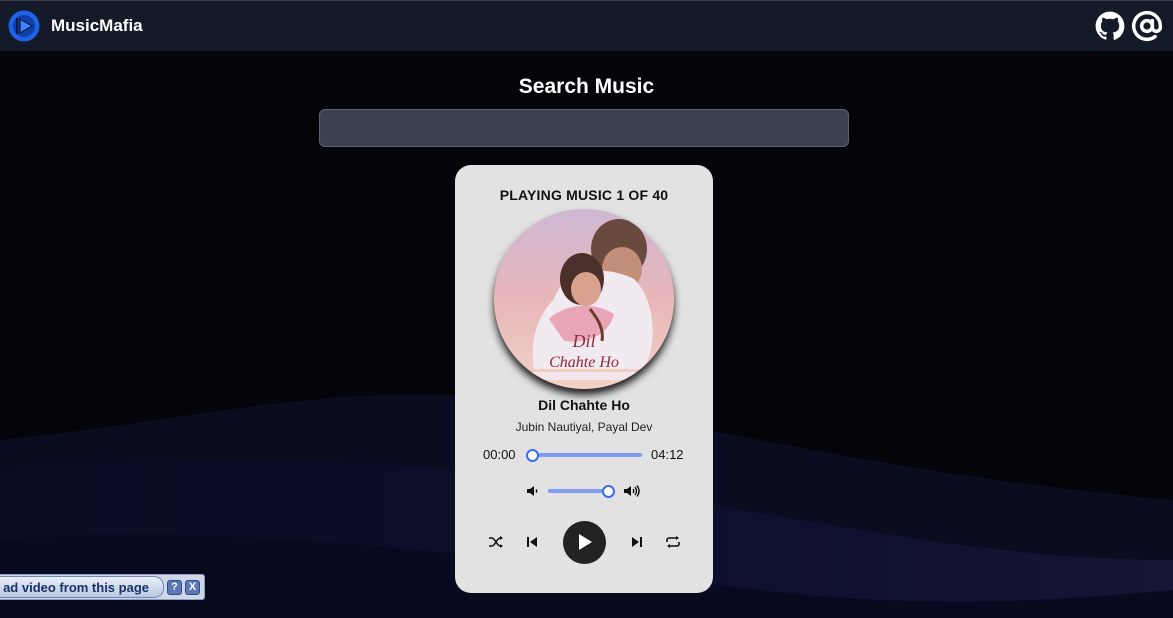 The width and height of the screenshot is (1173, 618). I want to click on brand: MusicMafia, so click(75, 26).